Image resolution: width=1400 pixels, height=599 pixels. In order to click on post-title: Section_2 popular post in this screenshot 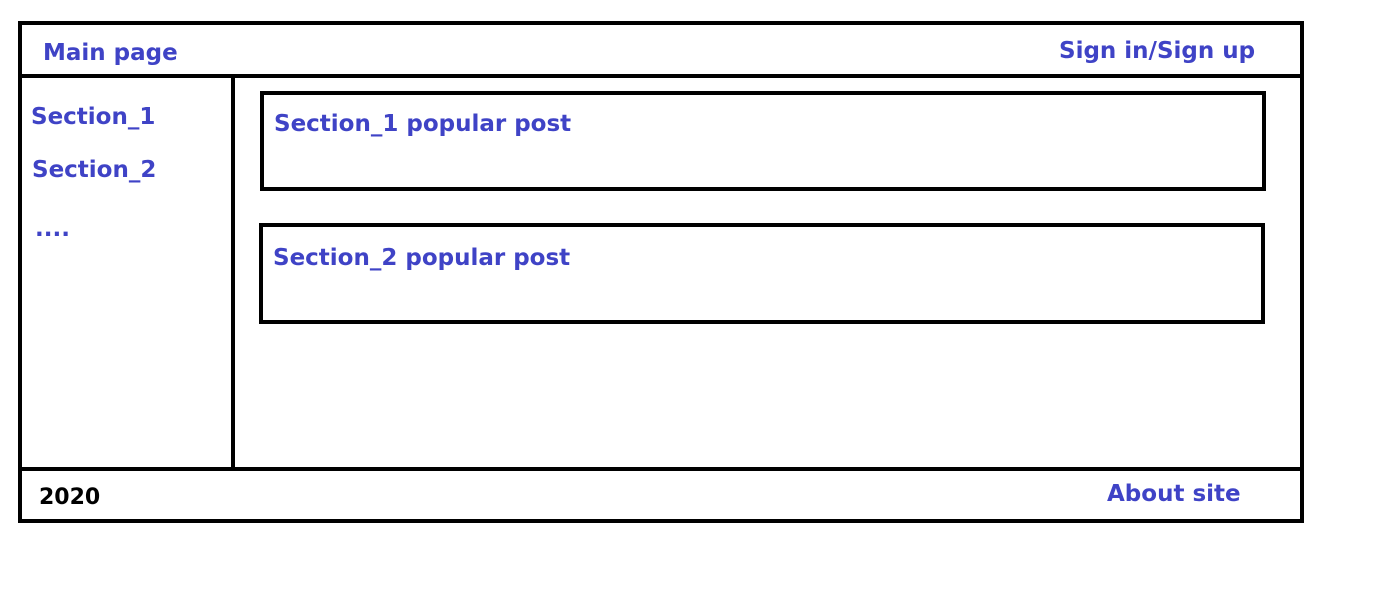, I will do `click(422, 258)`.